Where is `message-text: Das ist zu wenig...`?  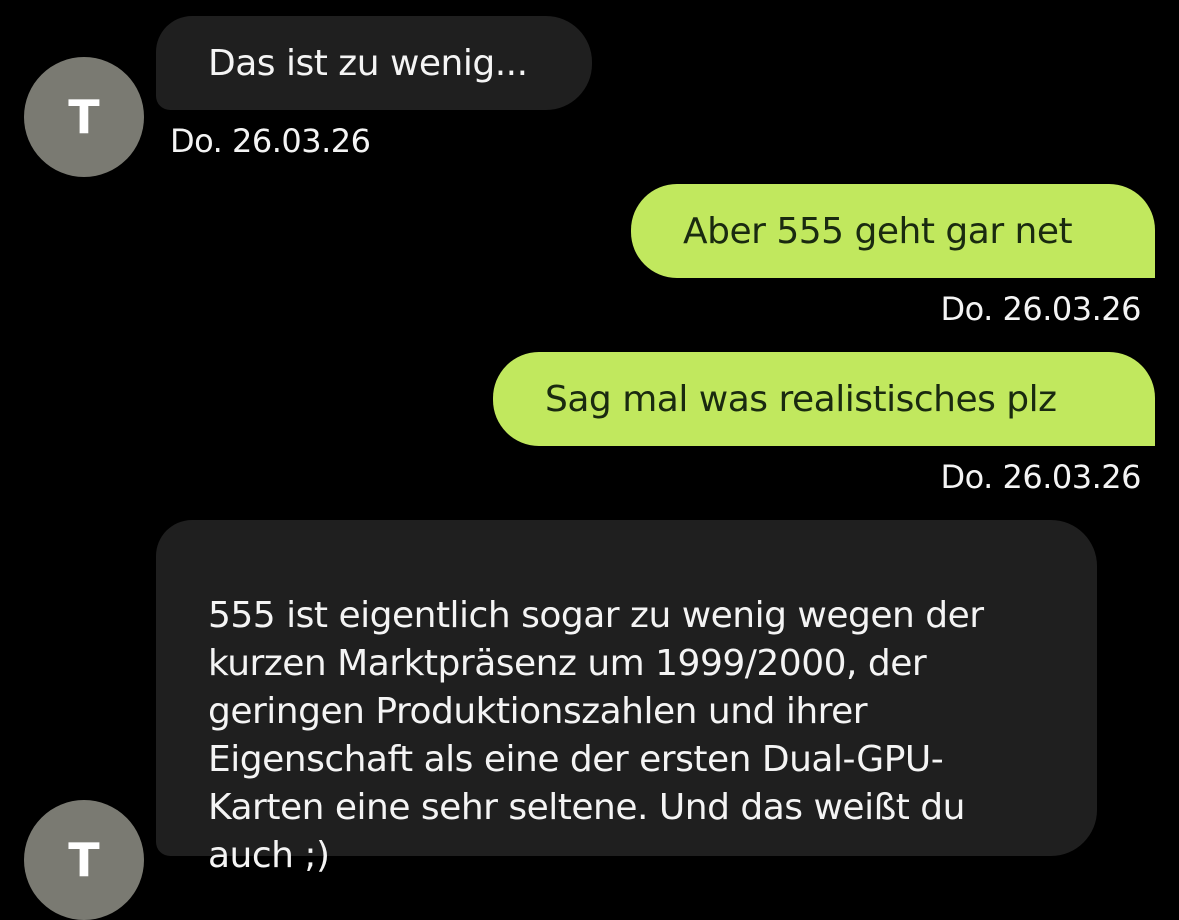
message-text: Das ist zu wenig... is located at coordinates (368, 63).